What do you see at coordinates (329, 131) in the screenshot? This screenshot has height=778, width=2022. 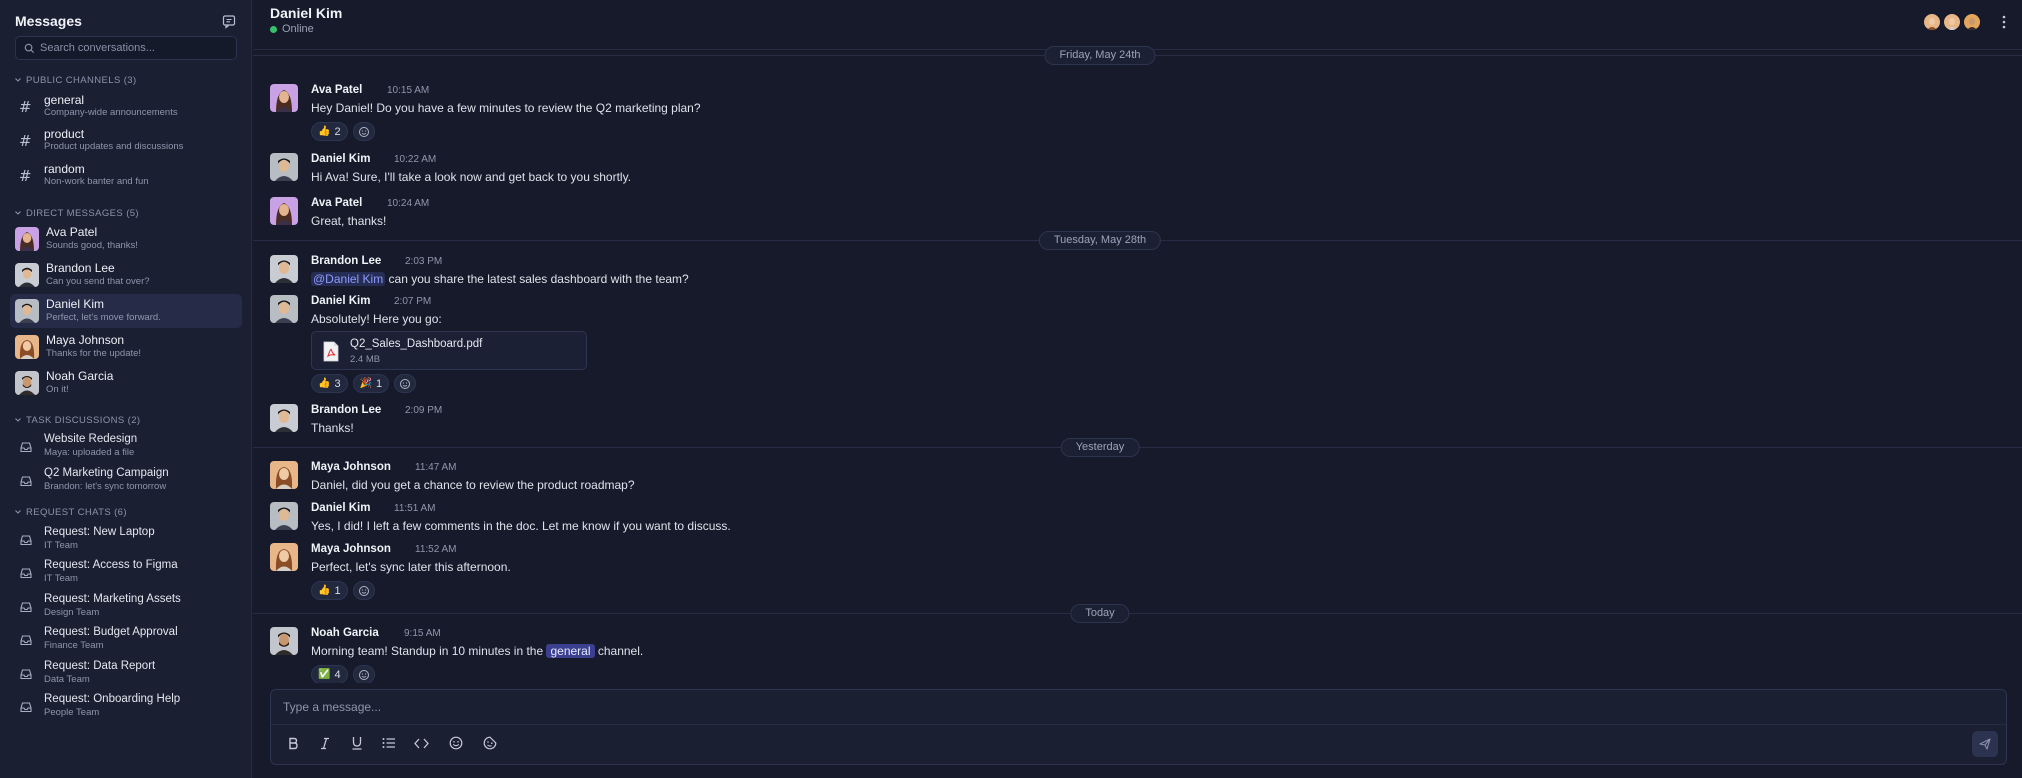 I see `reaction: 👍 2` at bounding box center [329, 131].